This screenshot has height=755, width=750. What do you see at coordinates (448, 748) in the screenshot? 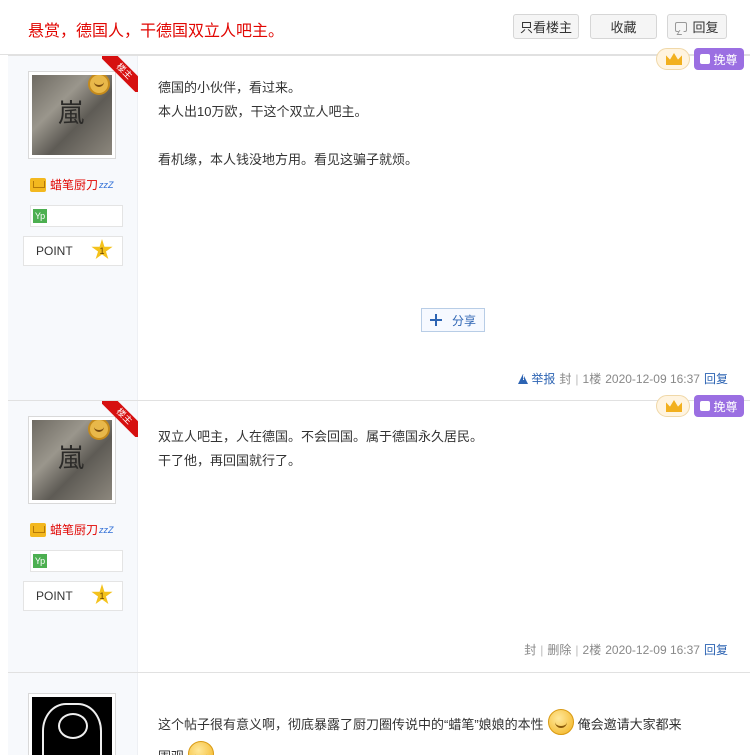
I see `post-line: 围观` at bounding box center [448, 748].